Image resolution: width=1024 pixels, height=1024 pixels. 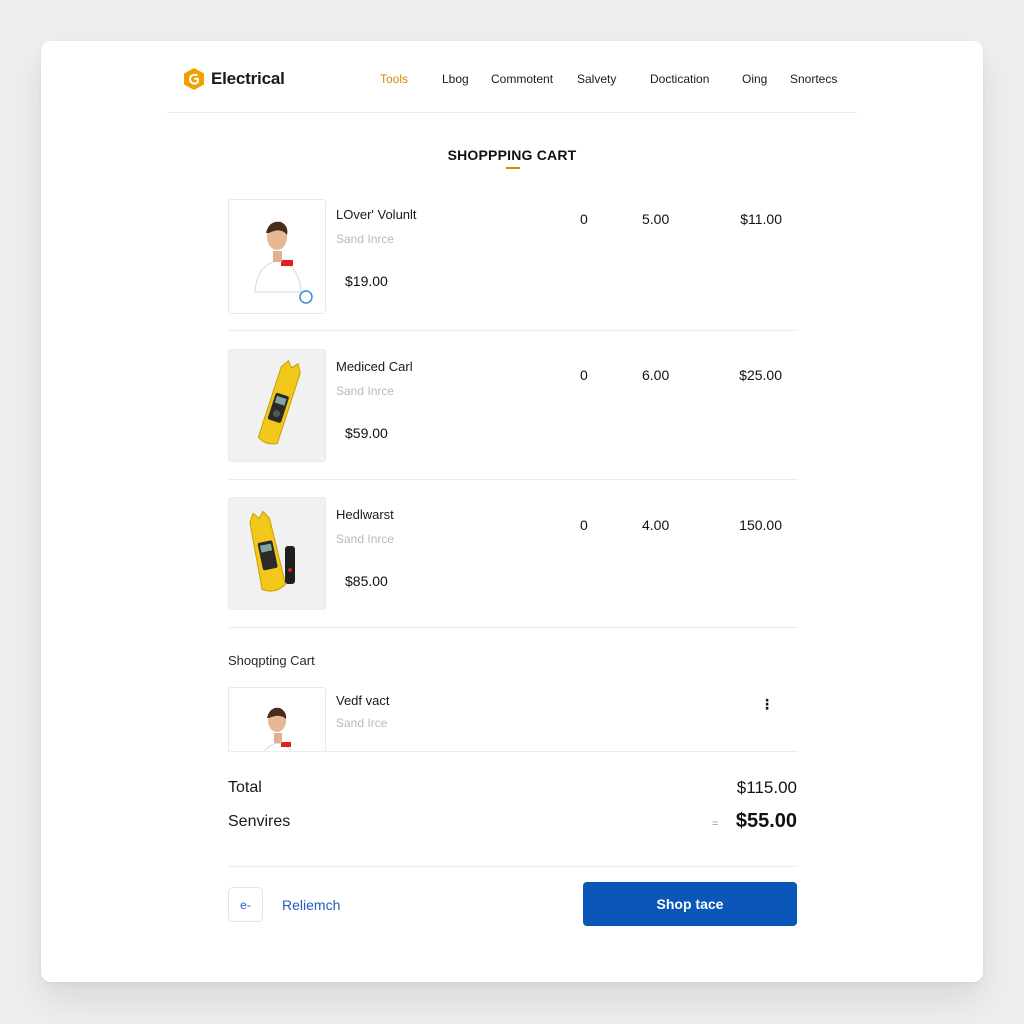 I want to click on item-unit-price: 6.00, so click(x=656, y=375).